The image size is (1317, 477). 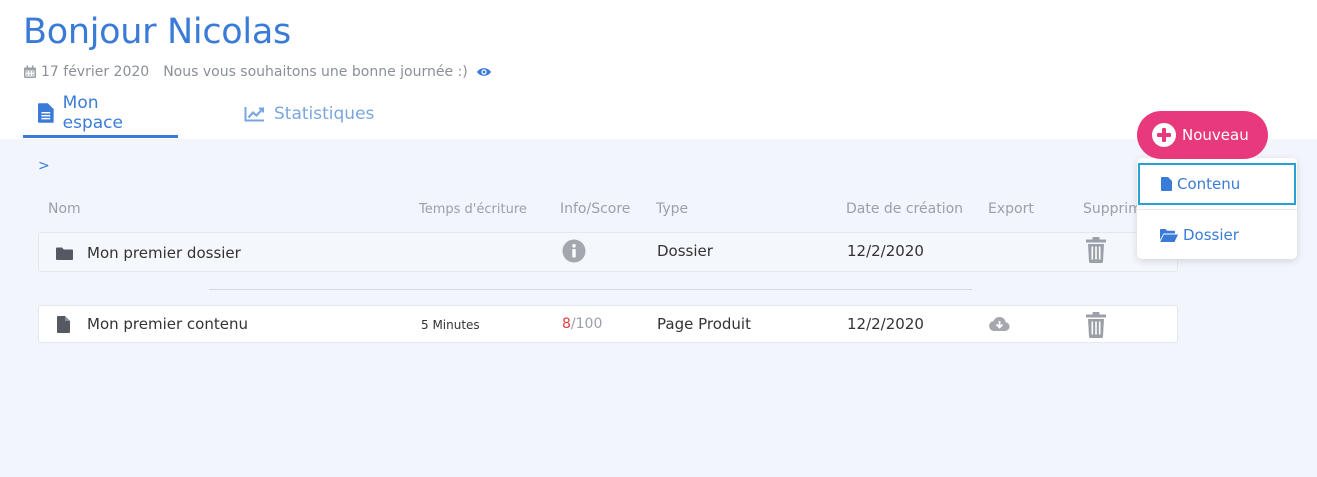 I want to click on score-max: /100, so click(x=586, y=324).